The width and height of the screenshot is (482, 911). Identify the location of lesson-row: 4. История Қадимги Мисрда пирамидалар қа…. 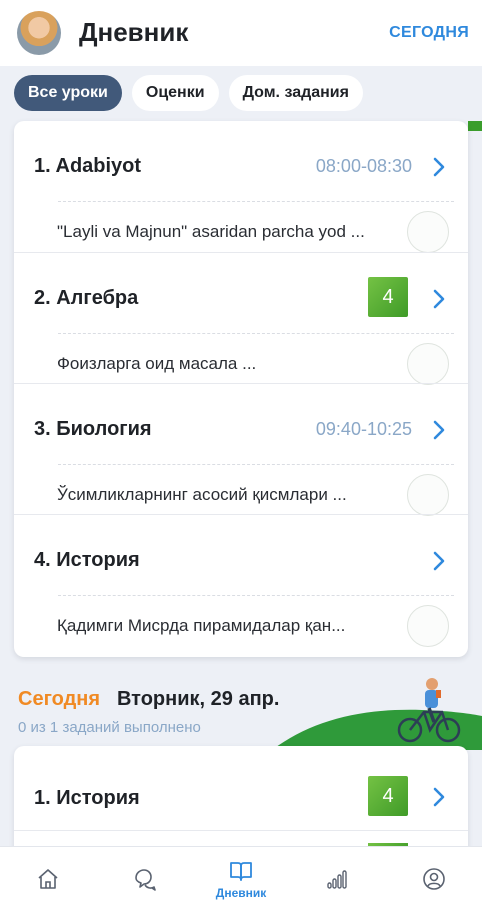
(241, 580).